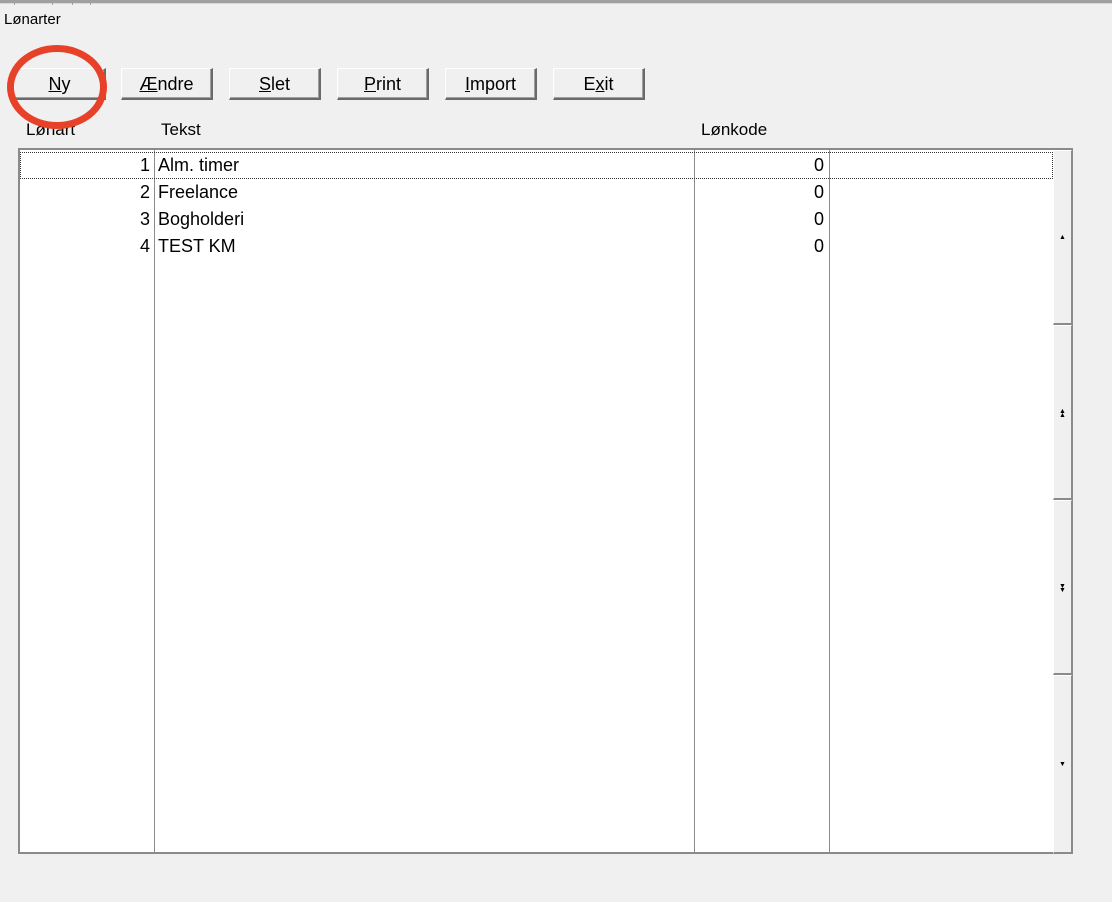 This screenshot has width=1112, height=902. Describe the element at coordinates (493, 84) in the screenshot. I see `import-button-label: mport` at that location.